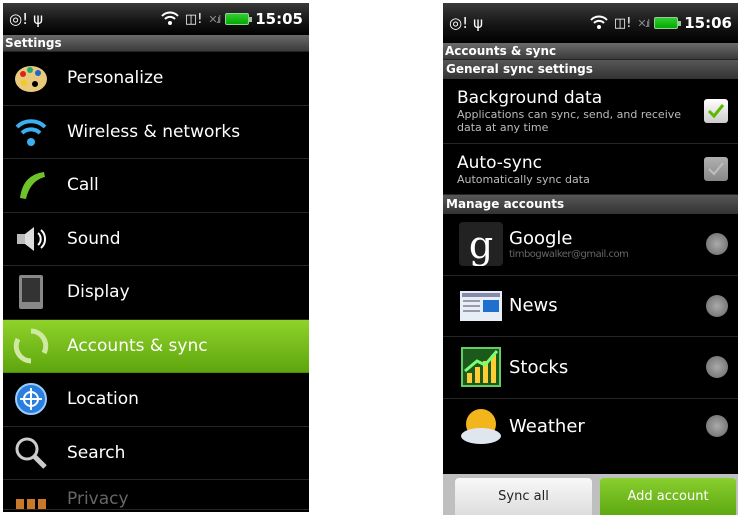  Describe the element at coordinates (31, 132) in the screenshot. I see `wifi-icon` at that location.